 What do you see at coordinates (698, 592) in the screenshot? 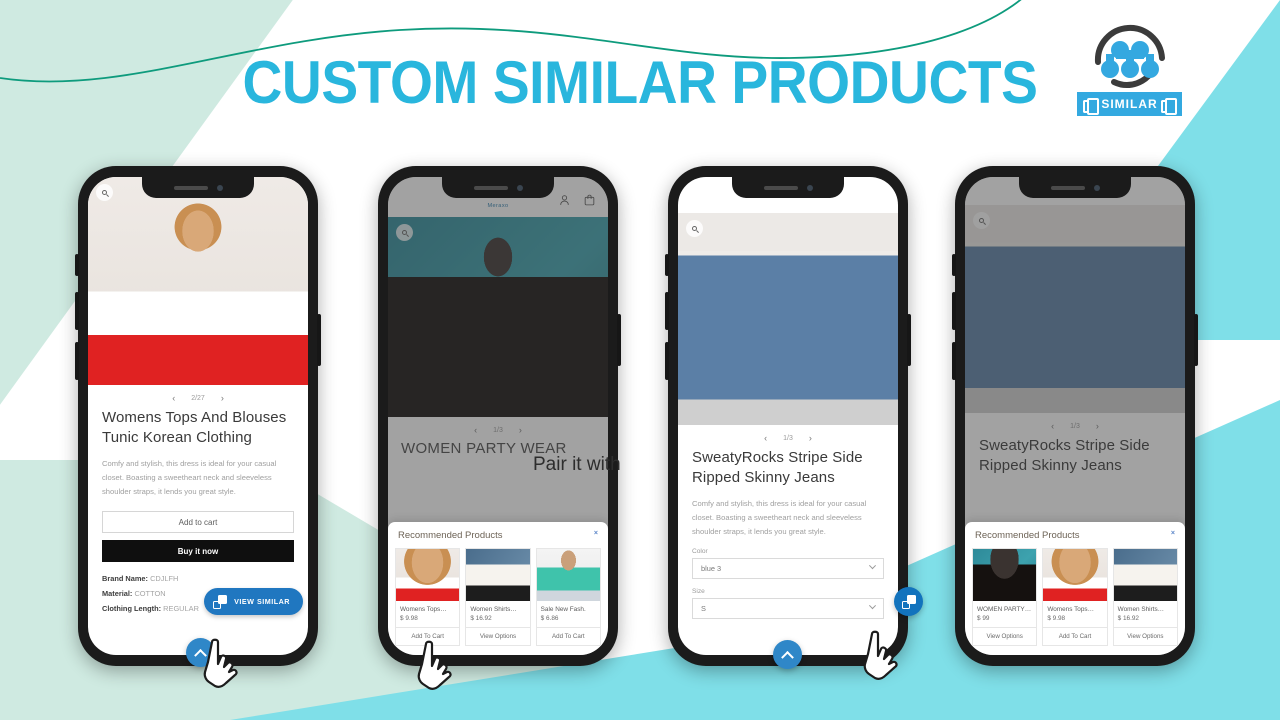
I see `size-label: Size` at bounding box center [698, 592].